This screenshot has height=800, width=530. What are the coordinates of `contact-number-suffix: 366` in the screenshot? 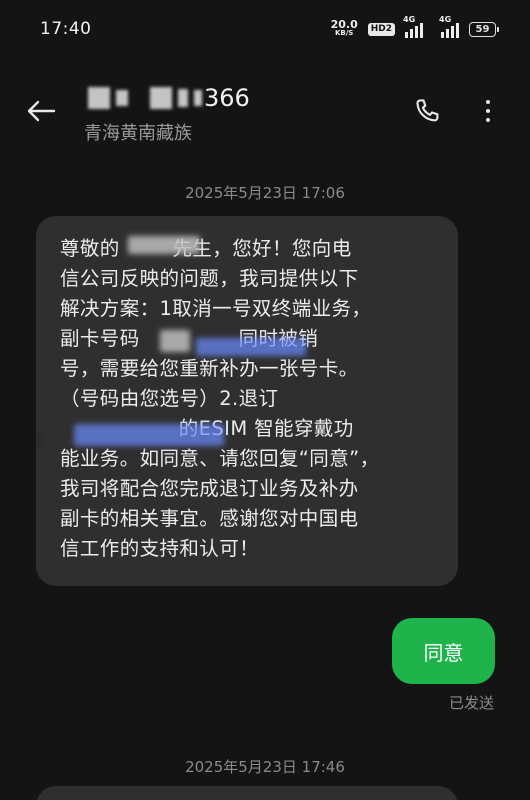 It's located at (227, 98).